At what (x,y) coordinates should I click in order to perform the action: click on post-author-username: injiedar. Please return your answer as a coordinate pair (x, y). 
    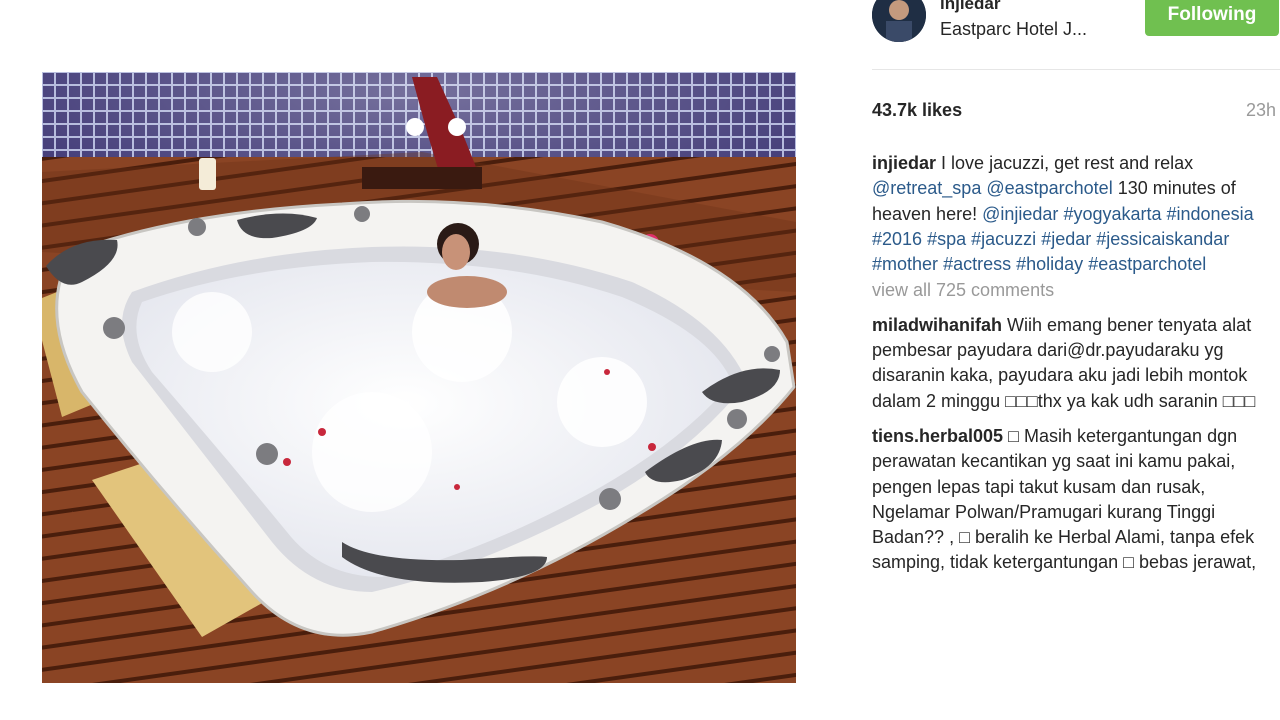
    Looking at the image, I should click on (970, 7).